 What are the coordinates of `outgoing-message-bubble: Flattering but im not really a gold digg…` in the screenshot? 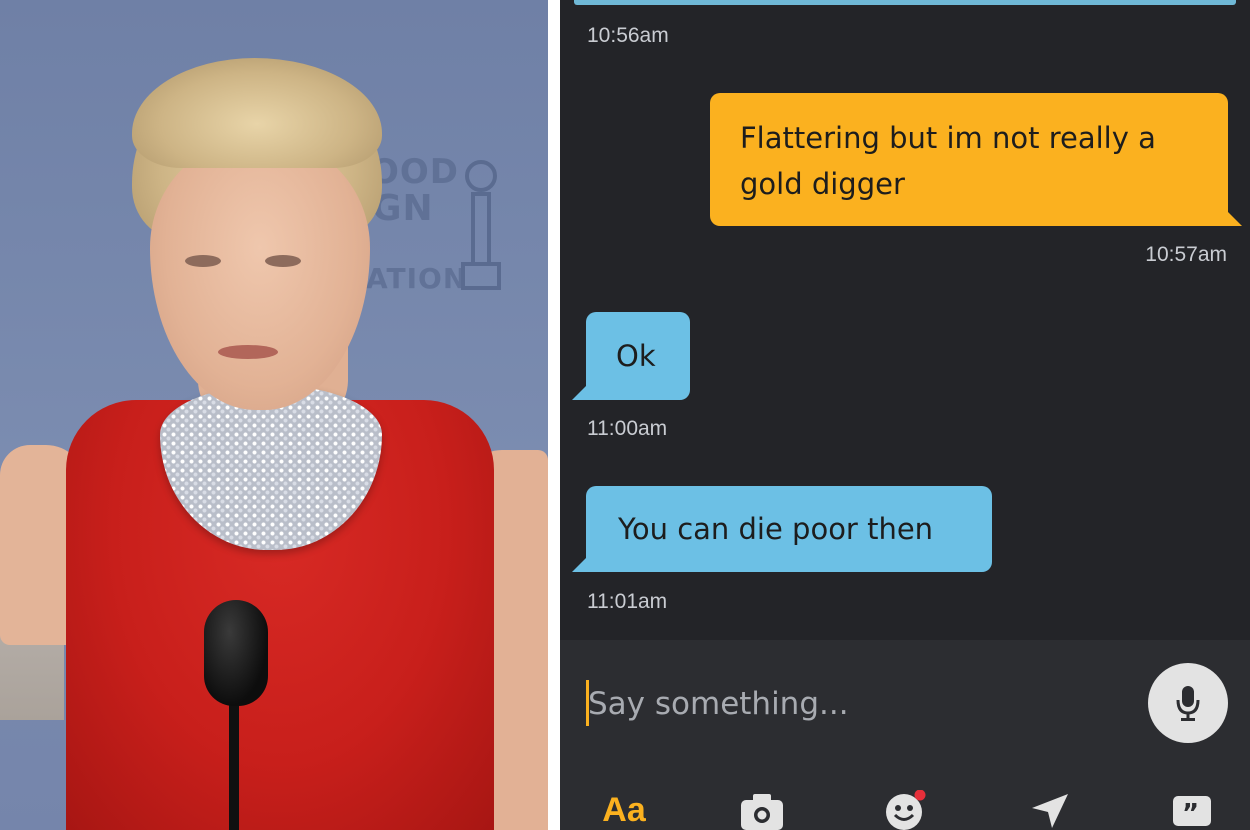 It's located at (976, 159).